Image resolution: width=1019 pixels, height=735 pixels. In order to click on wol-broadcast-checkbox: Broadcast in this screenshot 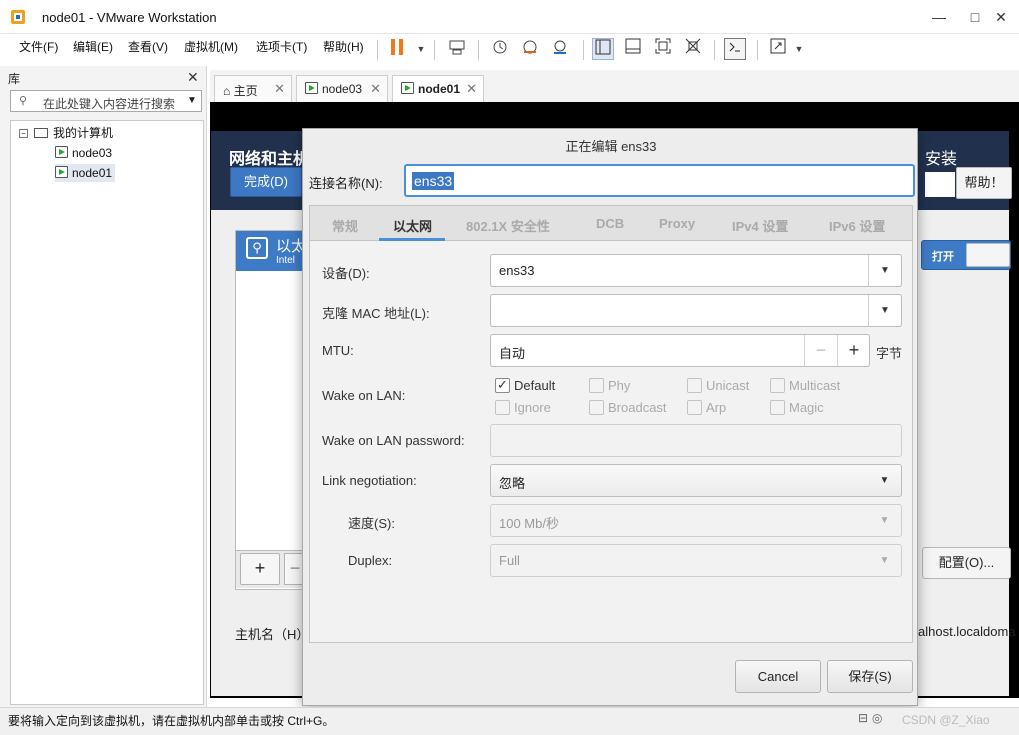, I will do `click(628, 408)`.